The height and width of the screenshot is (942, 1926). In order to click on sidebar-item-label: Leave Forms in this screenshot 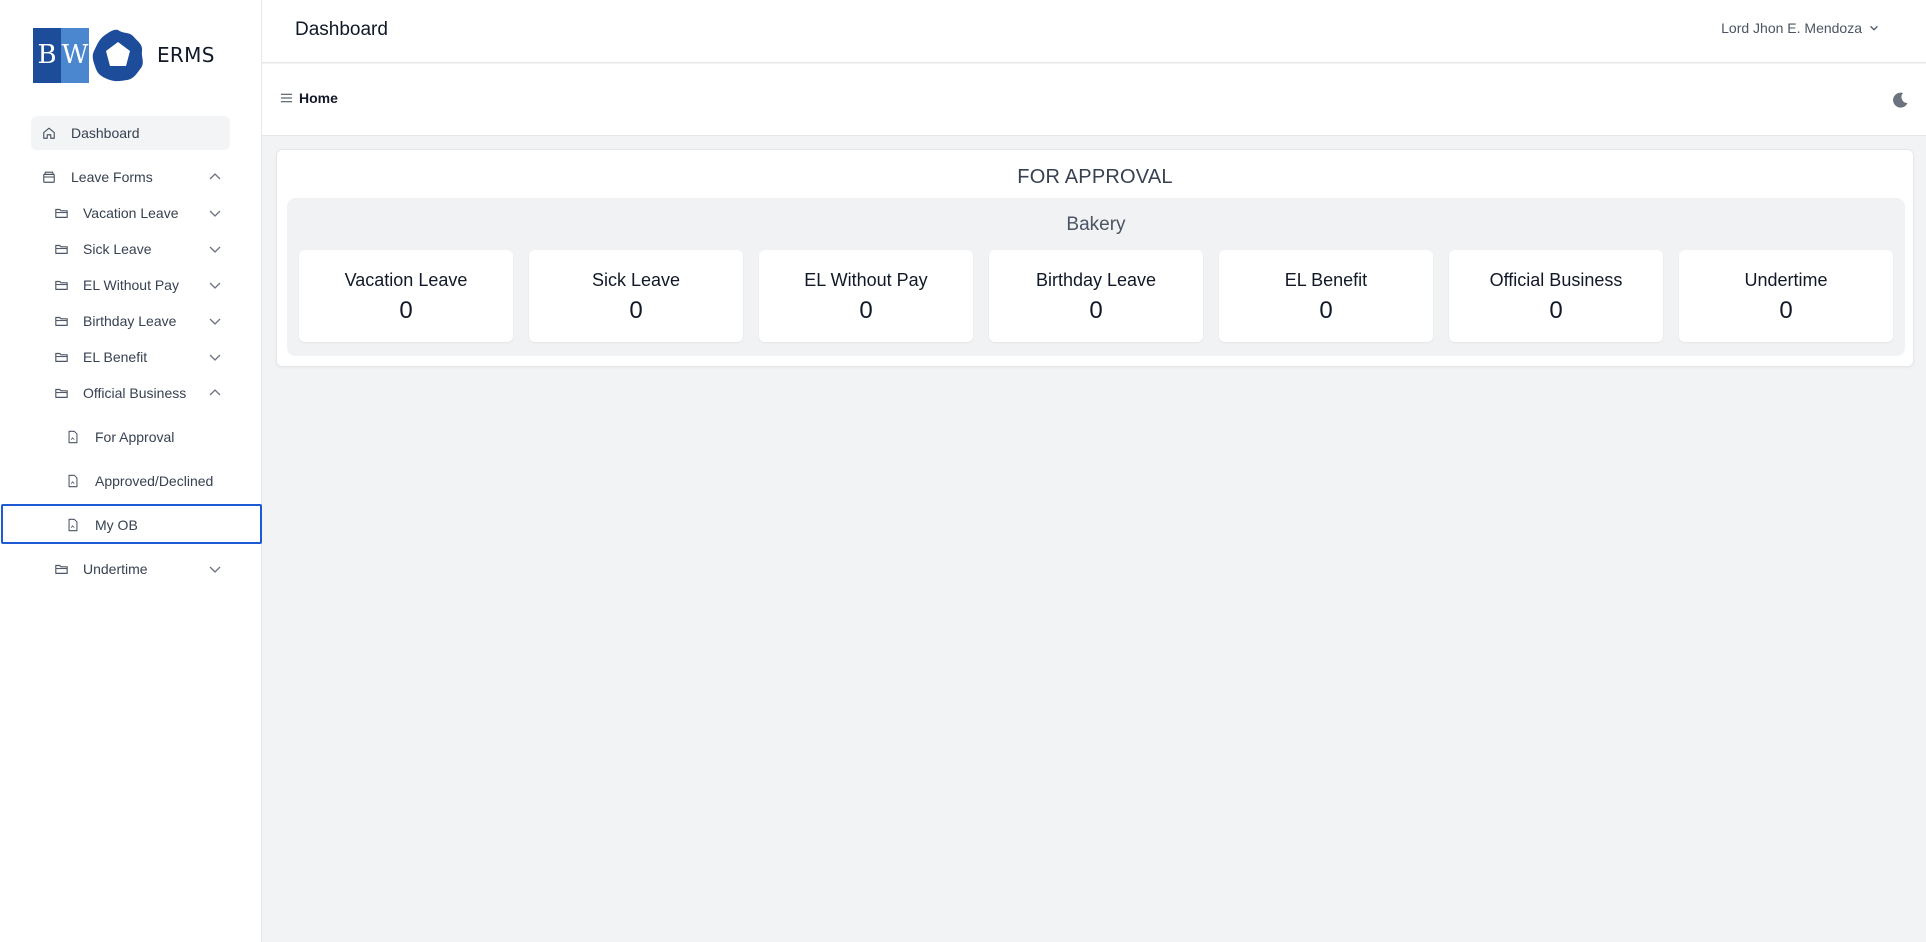, I will do `click(112, 177)`.